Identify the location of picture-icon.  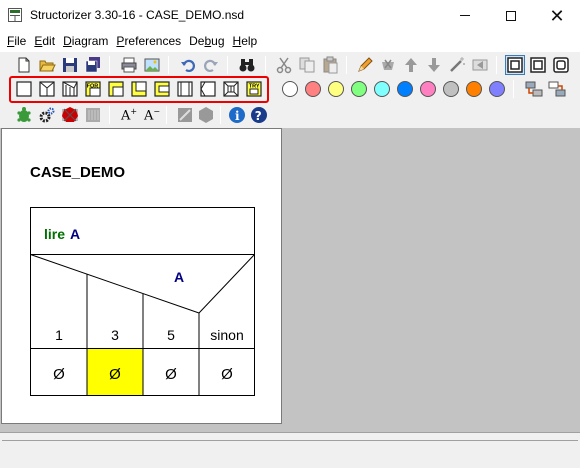
(152, 65).